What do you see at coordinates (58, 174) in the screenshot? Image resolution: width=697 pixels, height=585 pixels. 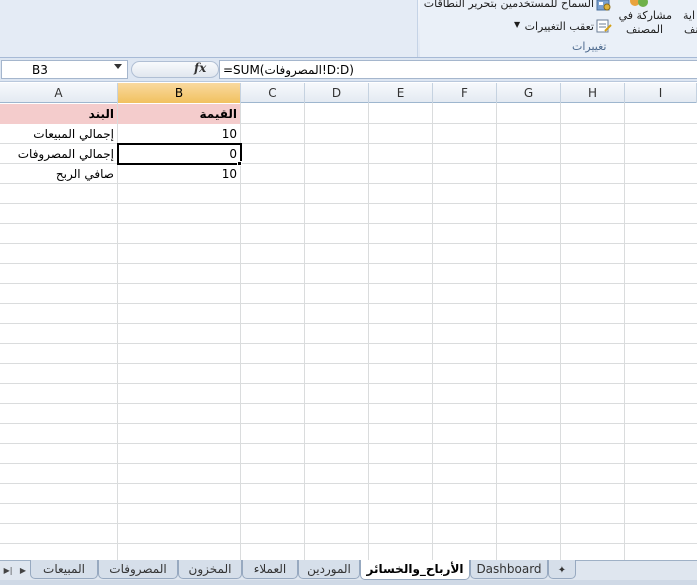 I see `cell-a4: صافي الربح` at bounding box center [58, 174].